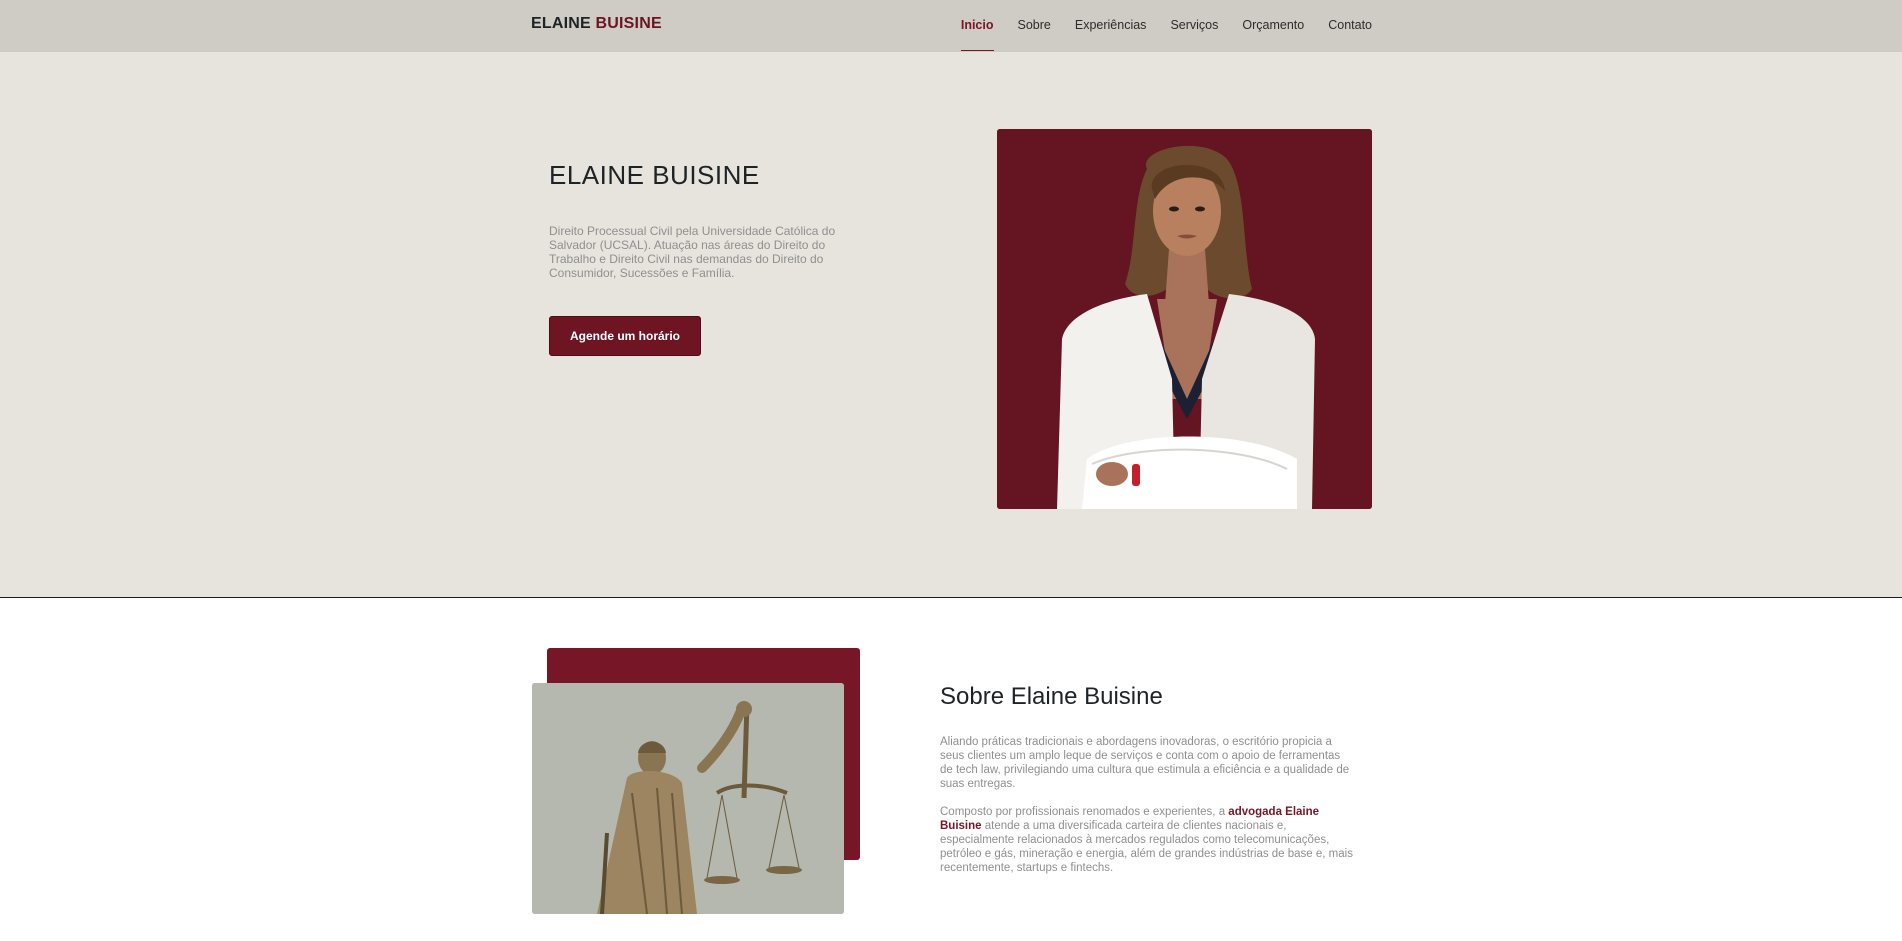 The image size is (1902, 941). Describe the element at coordinates (628, 23) in the screenshot. I see `logo-last-name: BUISINE` at that location.